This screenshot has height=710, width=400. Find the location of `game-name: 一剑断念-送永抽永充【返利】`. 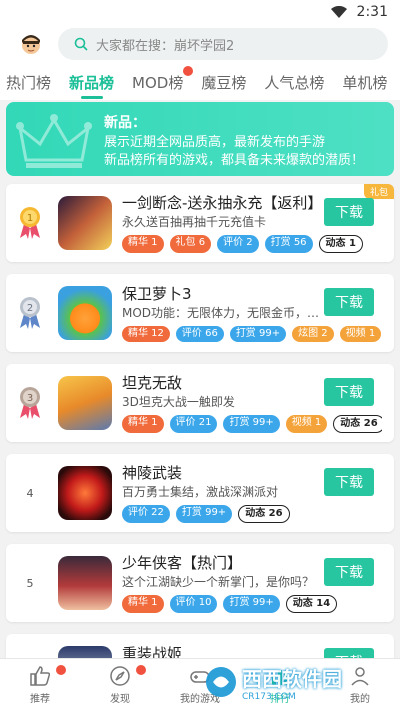

game-name: 一剑断念-送永抽永充【返利】 is located at coordinates (222, 203).